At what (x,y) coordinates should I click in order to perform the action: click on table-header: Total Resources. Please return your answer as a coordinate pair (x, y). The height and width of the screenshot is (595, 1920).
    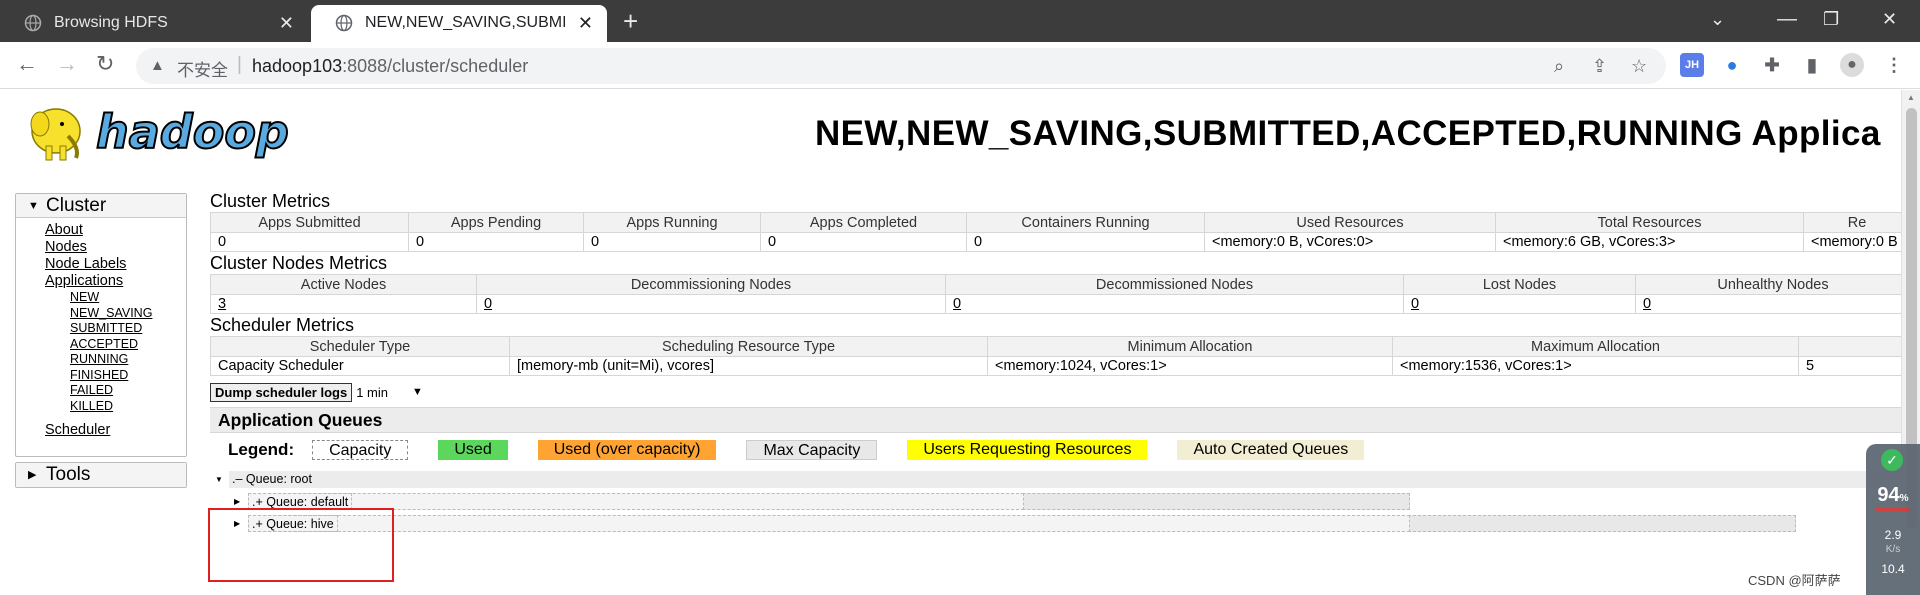
    Looking at the image, I should click on (1649, 222).